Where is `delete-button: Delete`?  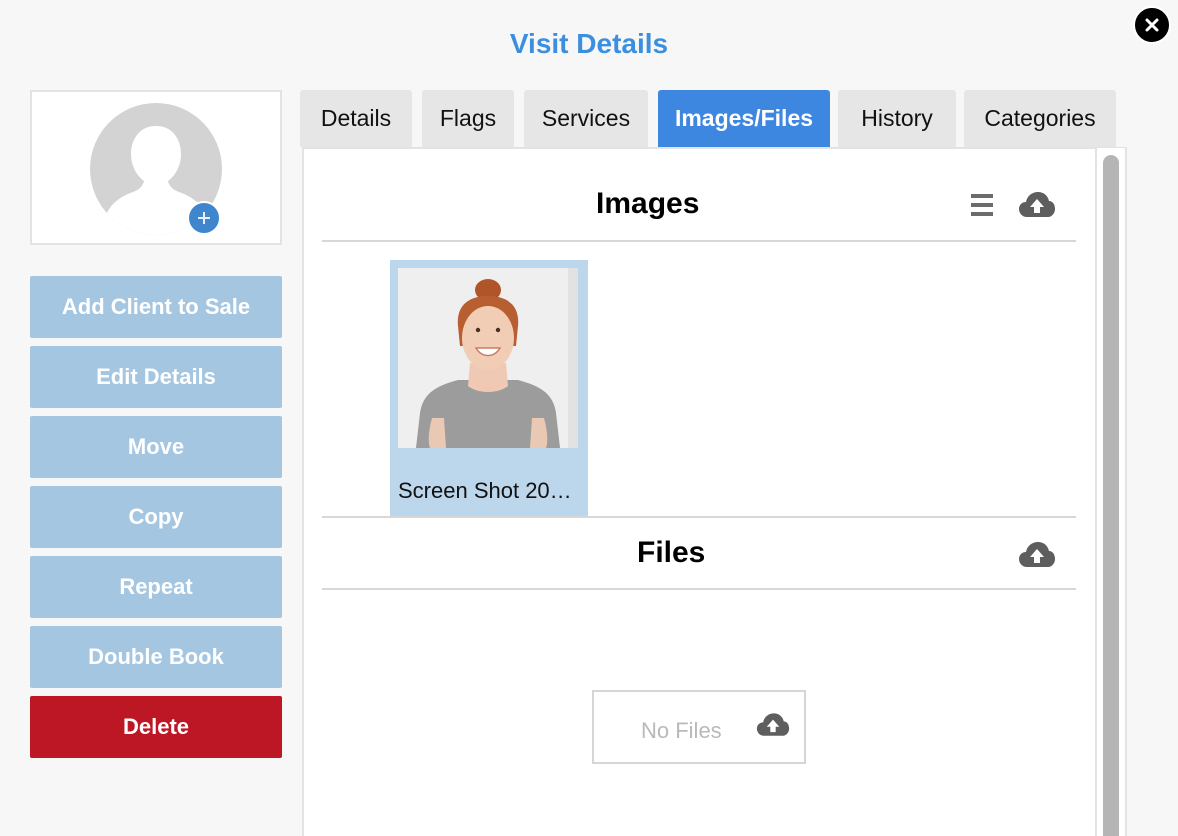 delete-button: Delete is located at coordinates (156, 727).